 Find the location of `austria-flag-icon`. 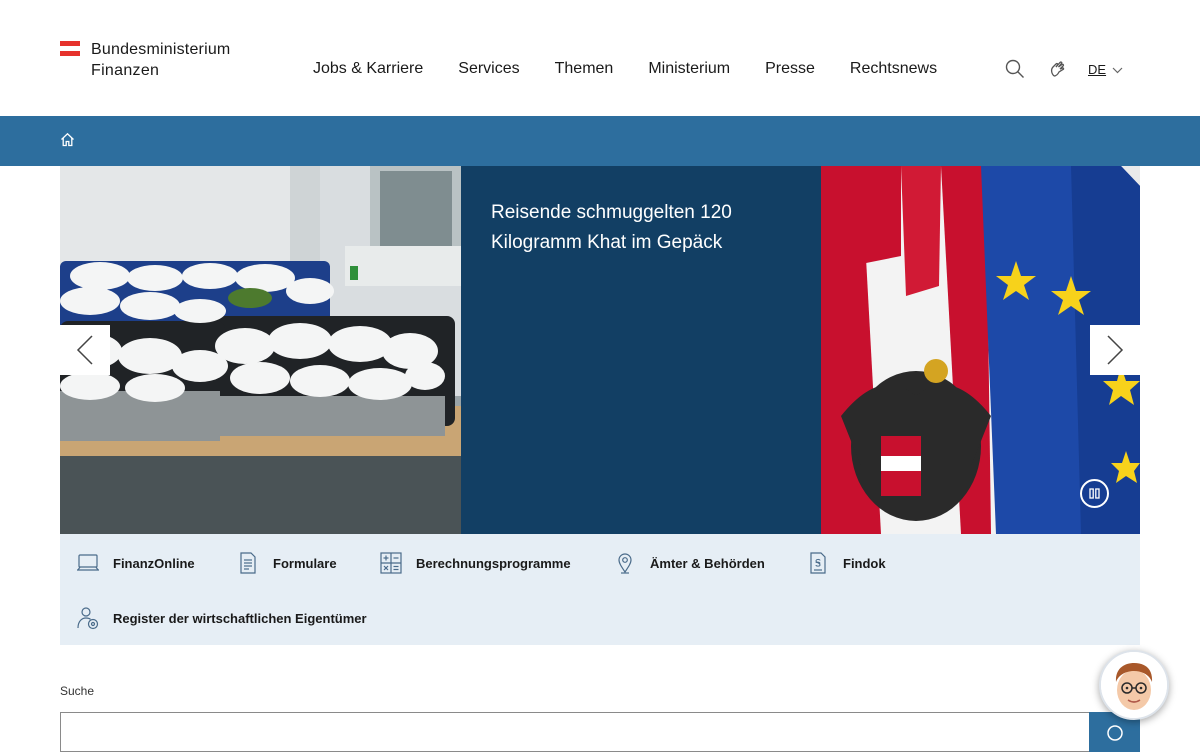

austria-flag-icon is located at coordinates (70, 48).